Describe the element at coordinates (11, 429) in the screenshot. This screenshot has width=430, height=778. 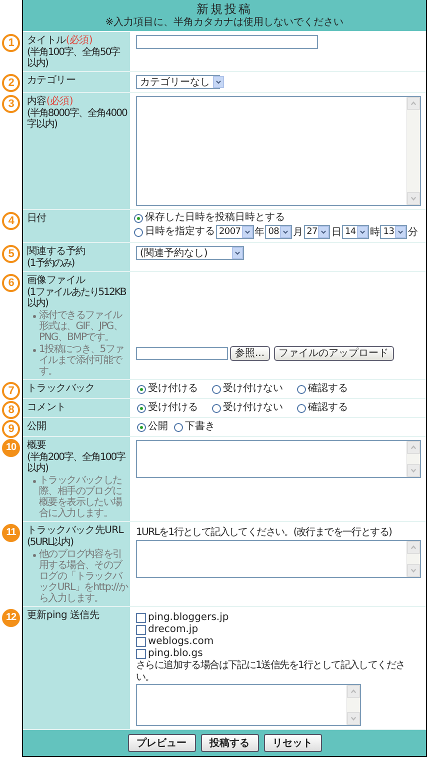
I see `number-badge: 9` at that location.